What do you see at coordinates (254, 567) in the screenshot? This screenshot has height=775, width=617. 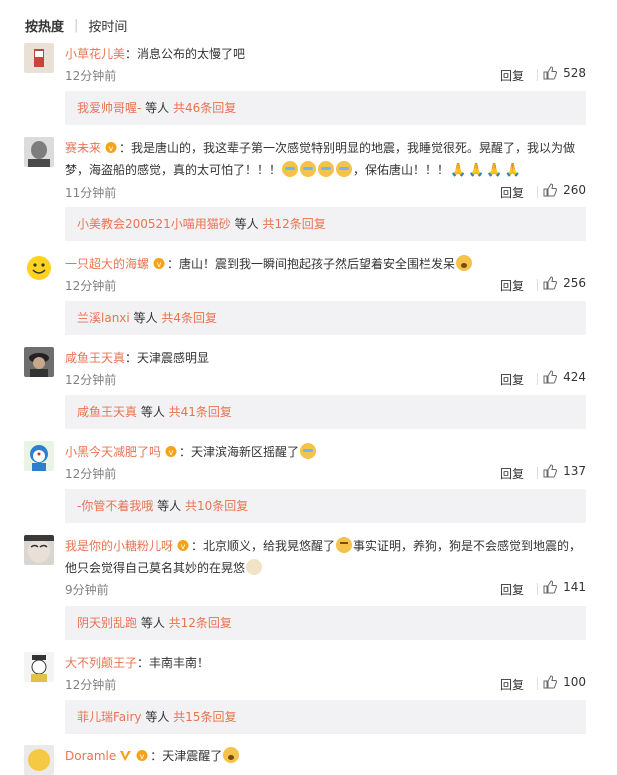 I see `dog-emoji-icon` at bounding box center [254, 567].